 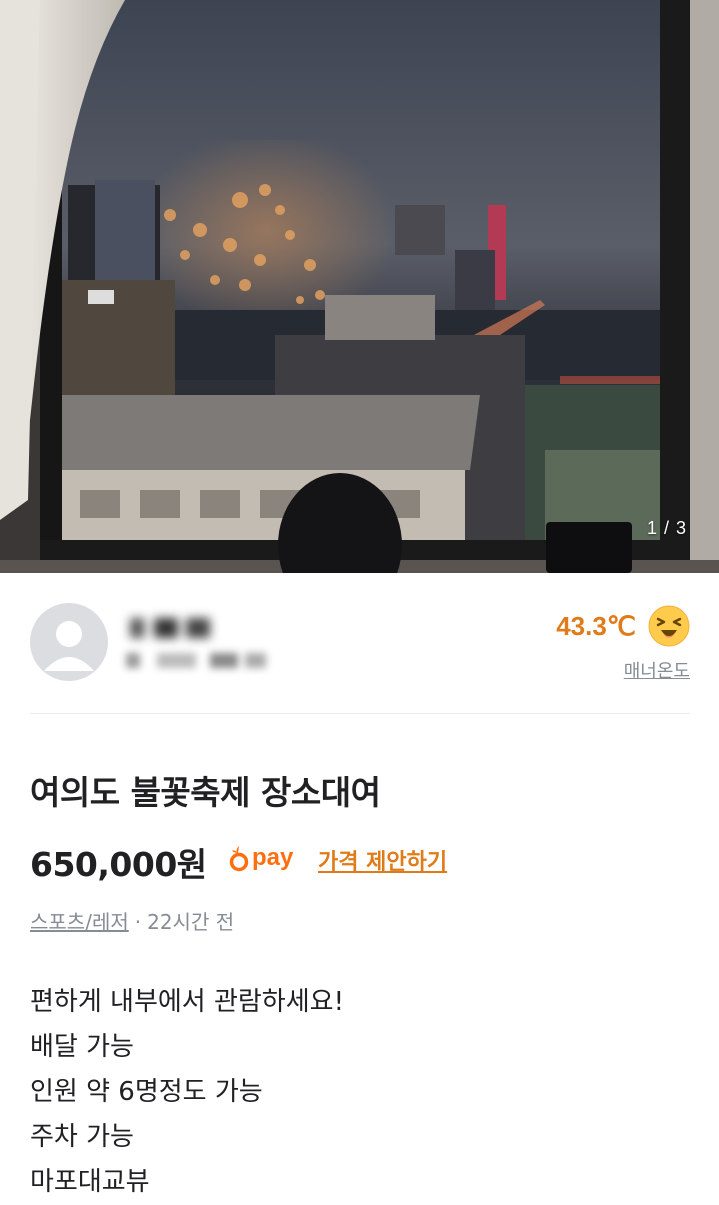 I want to click on description-line: 인원 약 6명정도 가능, so click(x=146, y=1092).